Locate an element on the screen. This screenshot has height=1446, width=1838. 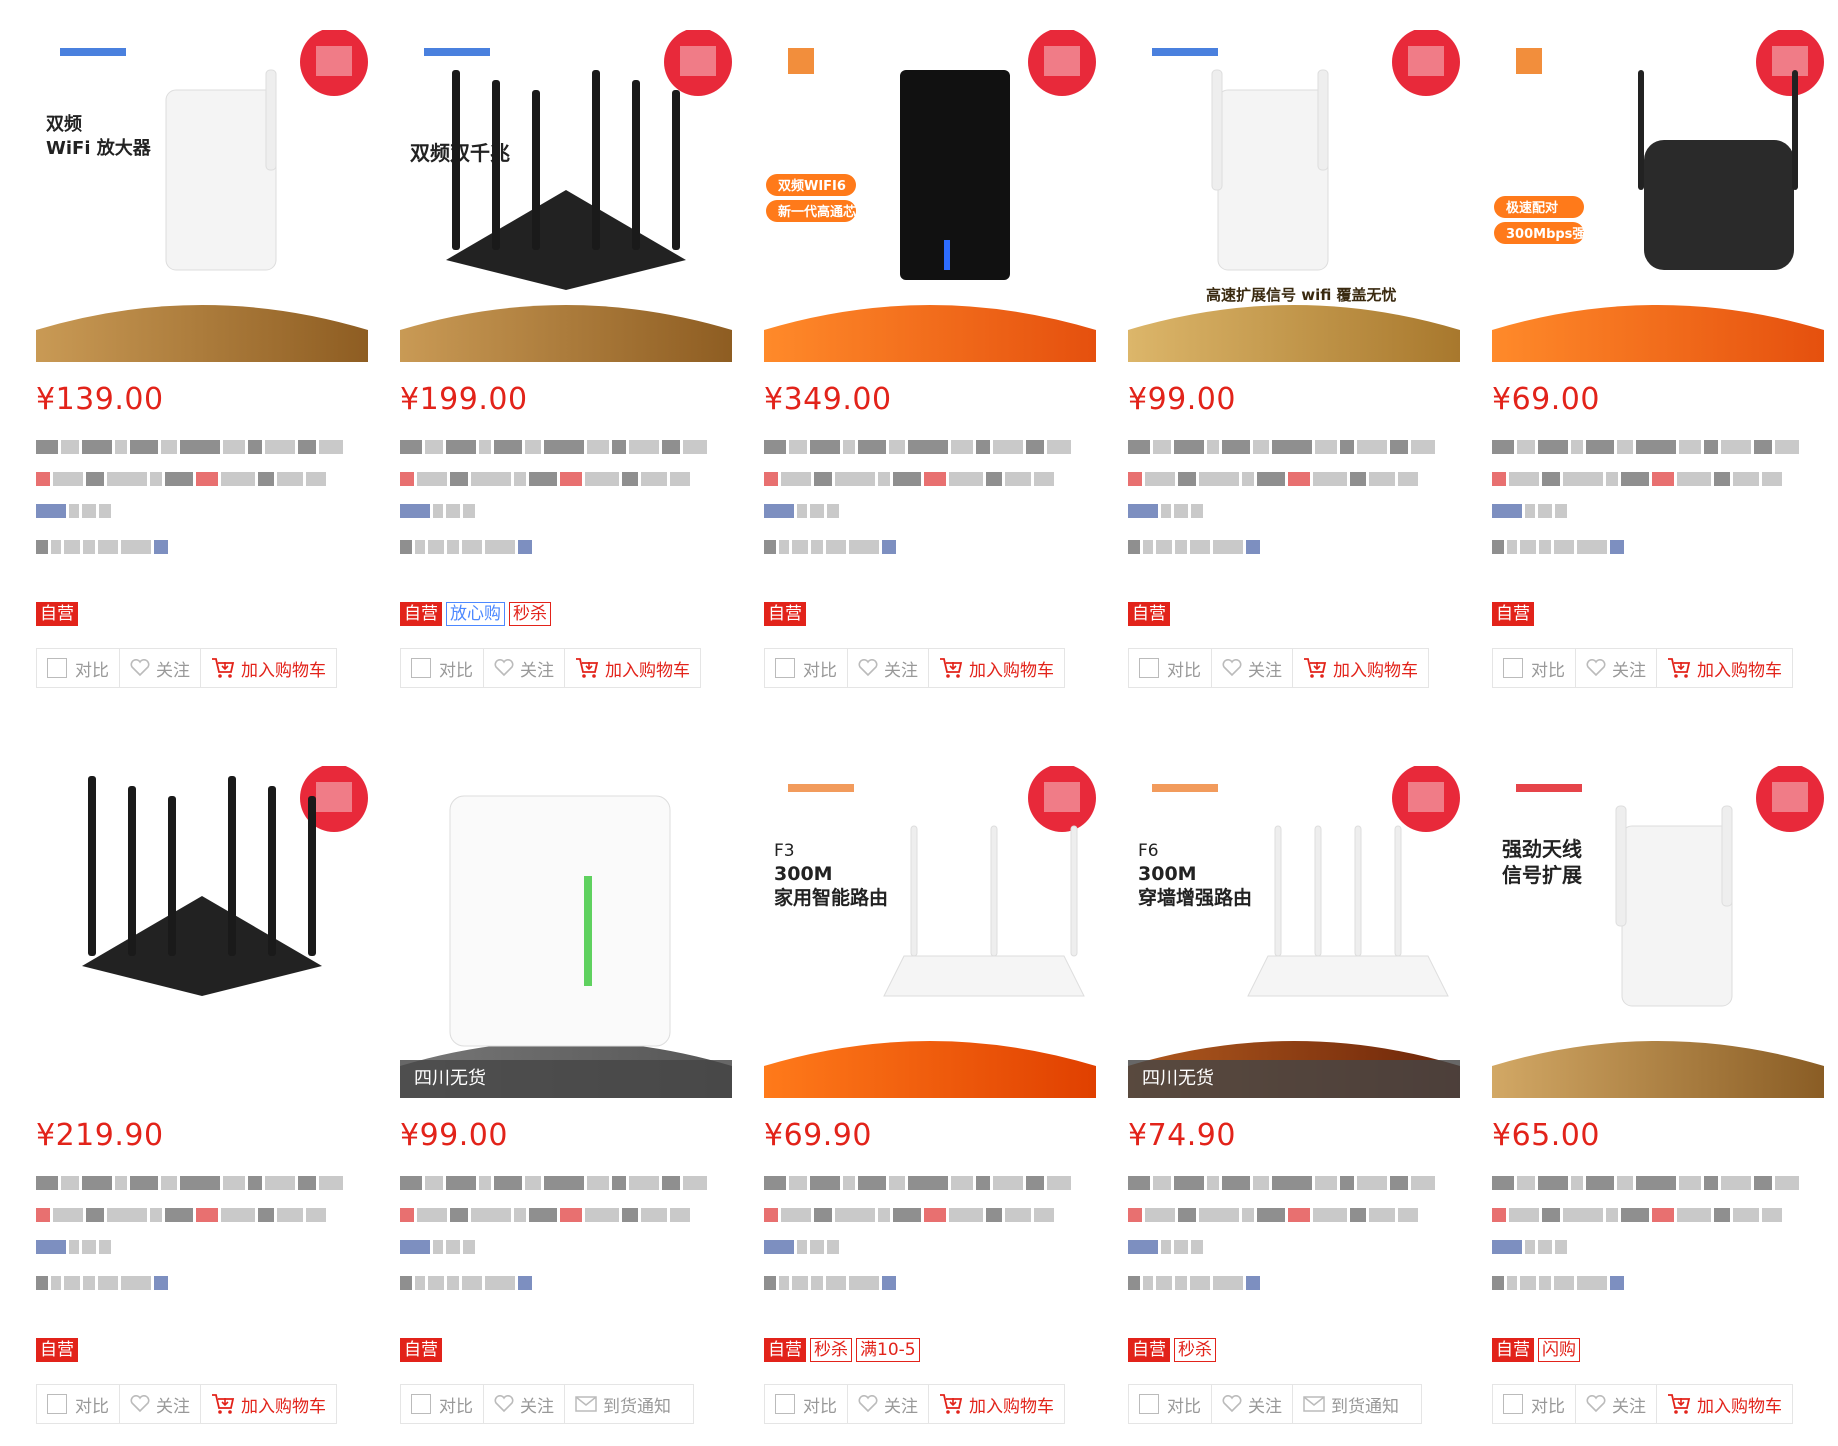
product-image is located at coordinates (202, 932).